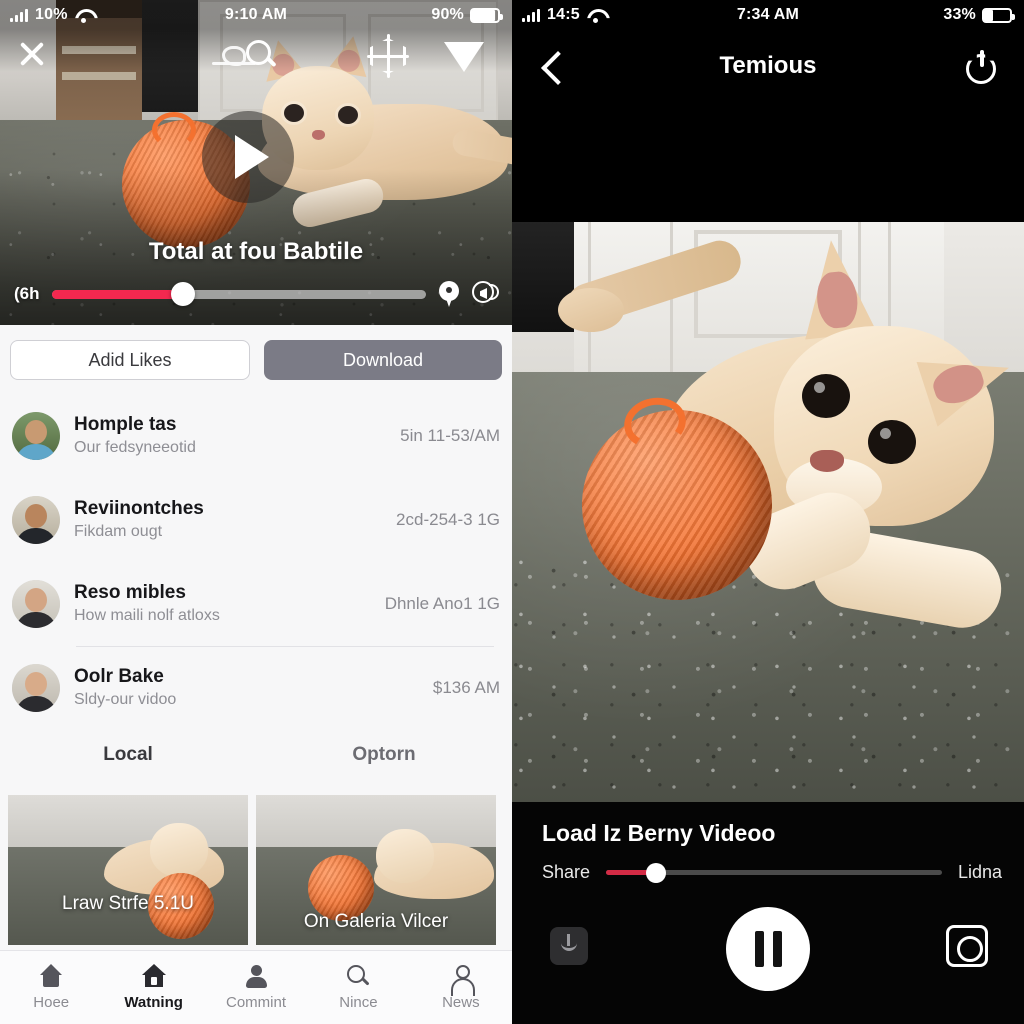 This screenshot has width=1024, height=1024. Describe the element at coordinates (442, 603) in the screenshot. I see `list-item-meta: Dhnle Ano1 1G` at that location.